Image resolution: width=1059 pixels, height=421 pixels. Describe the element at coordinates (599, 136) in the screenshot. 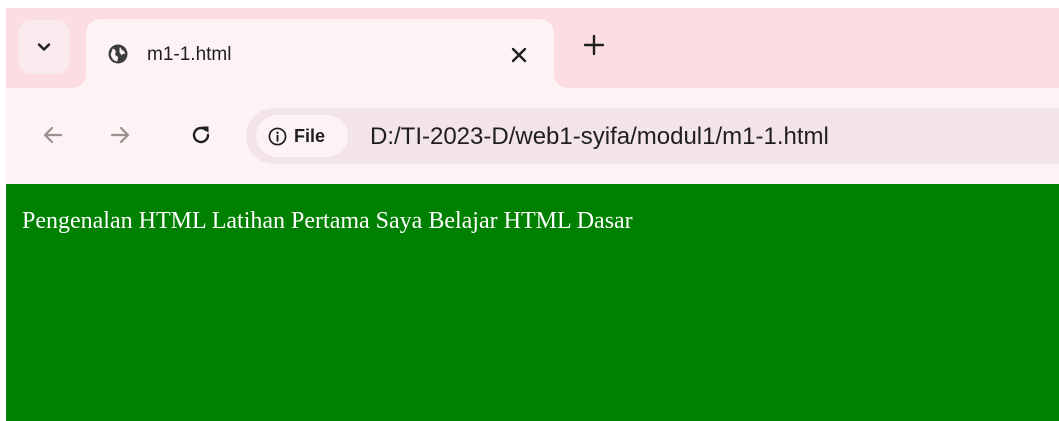

I see `url-text: D:/TI-2023-D/web1-syifa/modul1/m1-1.html` at that location.